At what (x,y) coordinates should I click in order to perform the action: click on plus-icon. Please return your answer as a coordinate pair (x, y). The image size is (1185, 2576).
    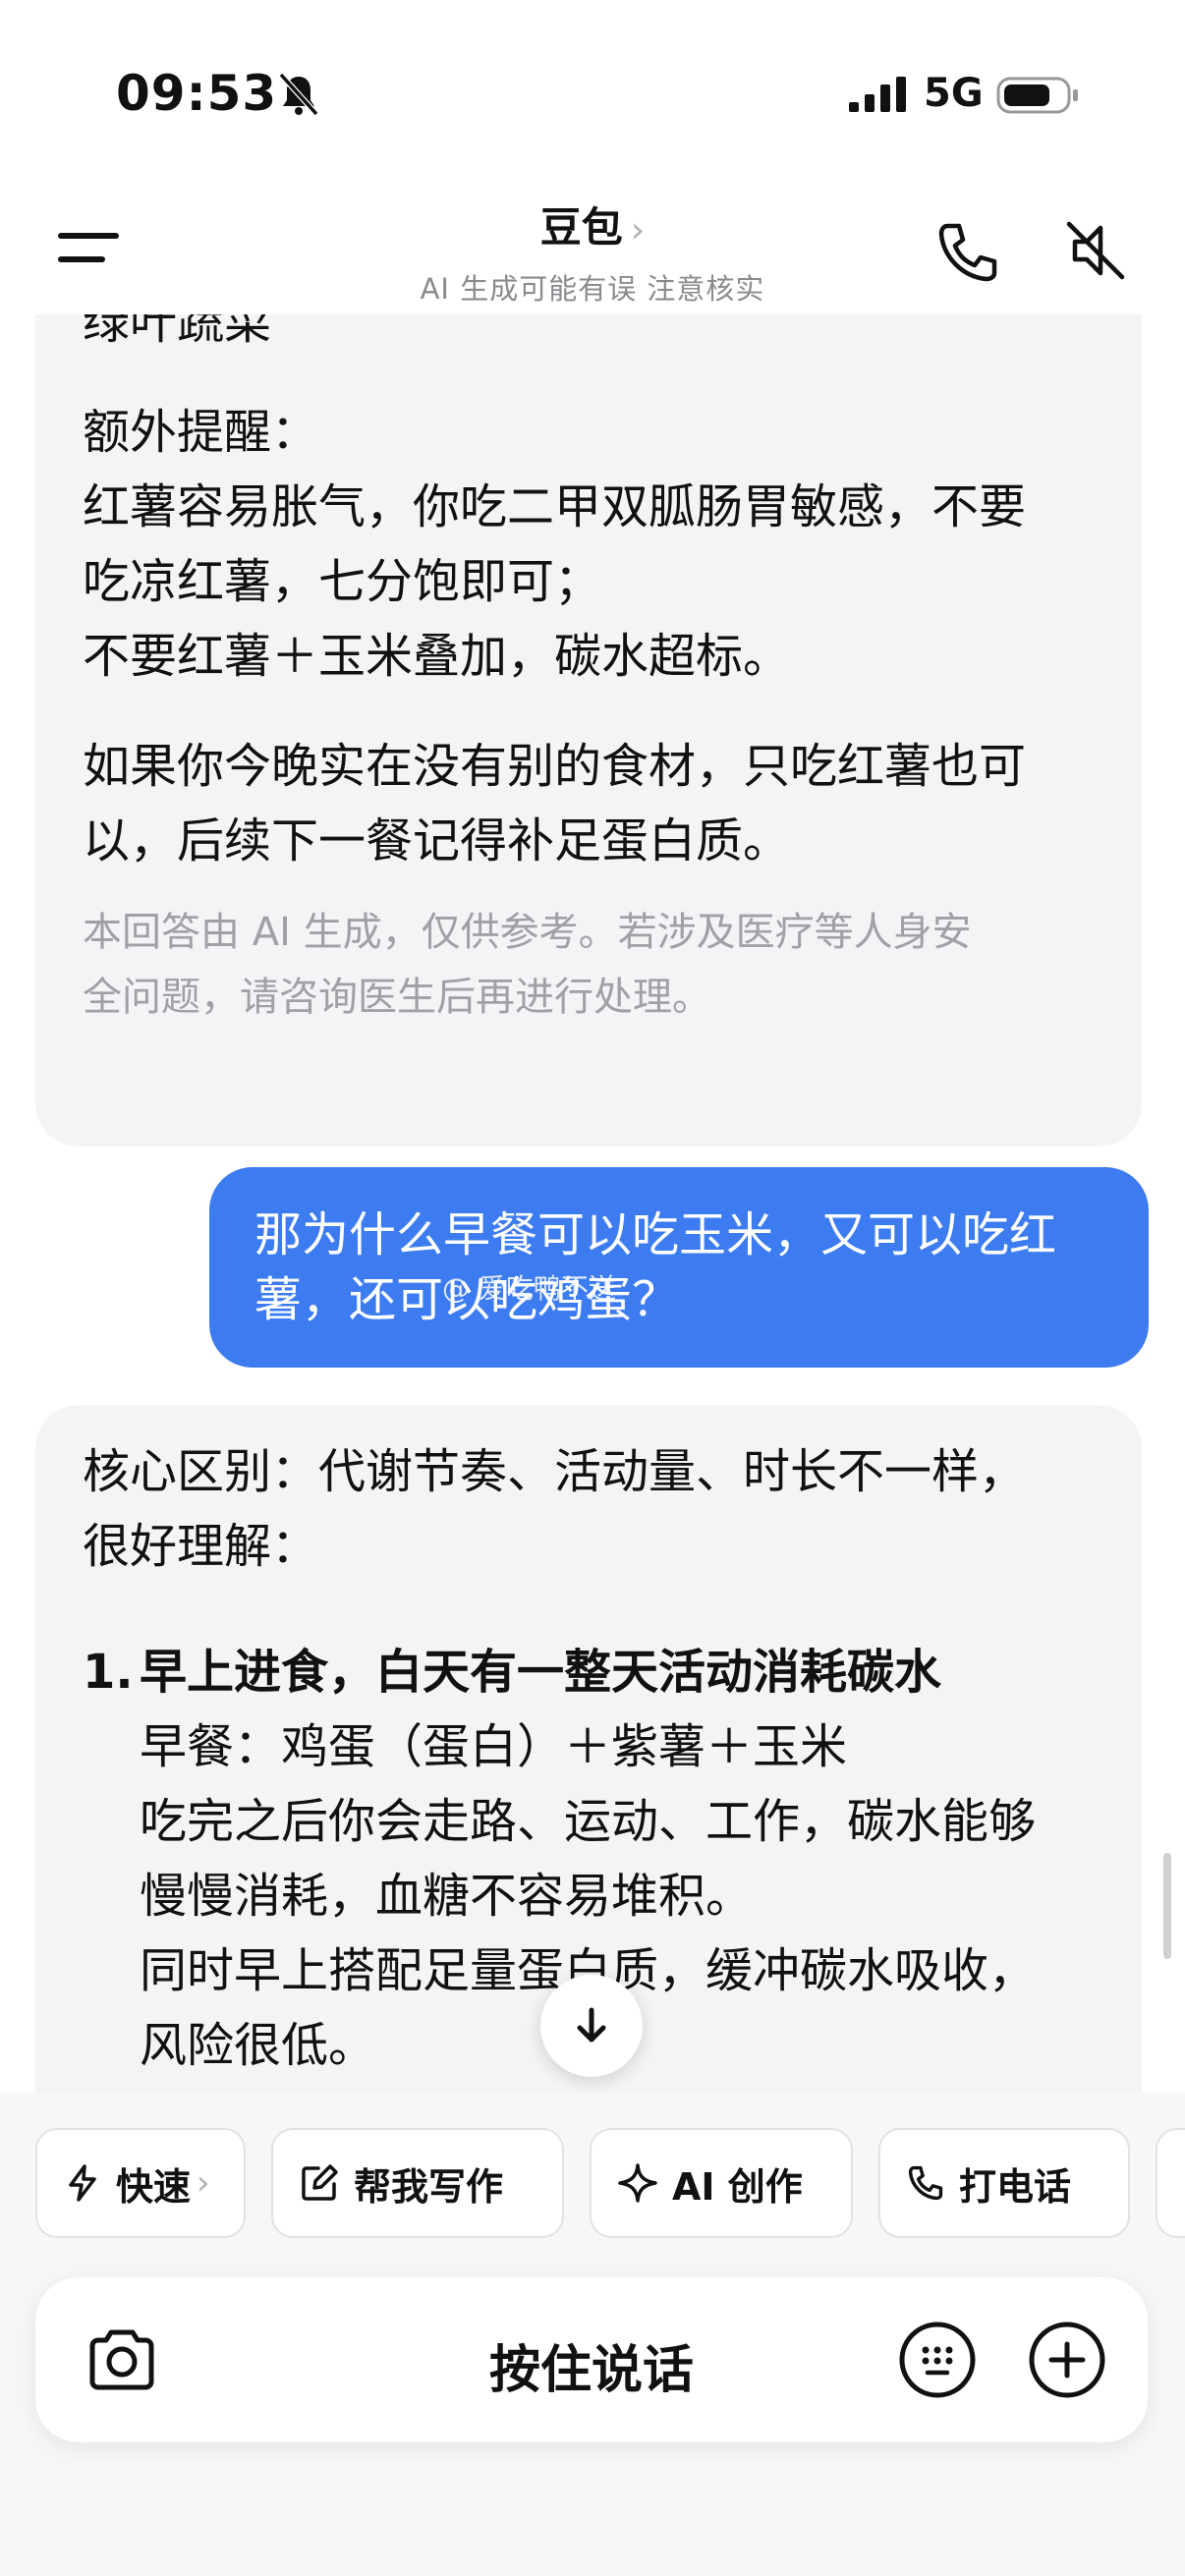
    Looking at the image, I should click on (1067, 2360).